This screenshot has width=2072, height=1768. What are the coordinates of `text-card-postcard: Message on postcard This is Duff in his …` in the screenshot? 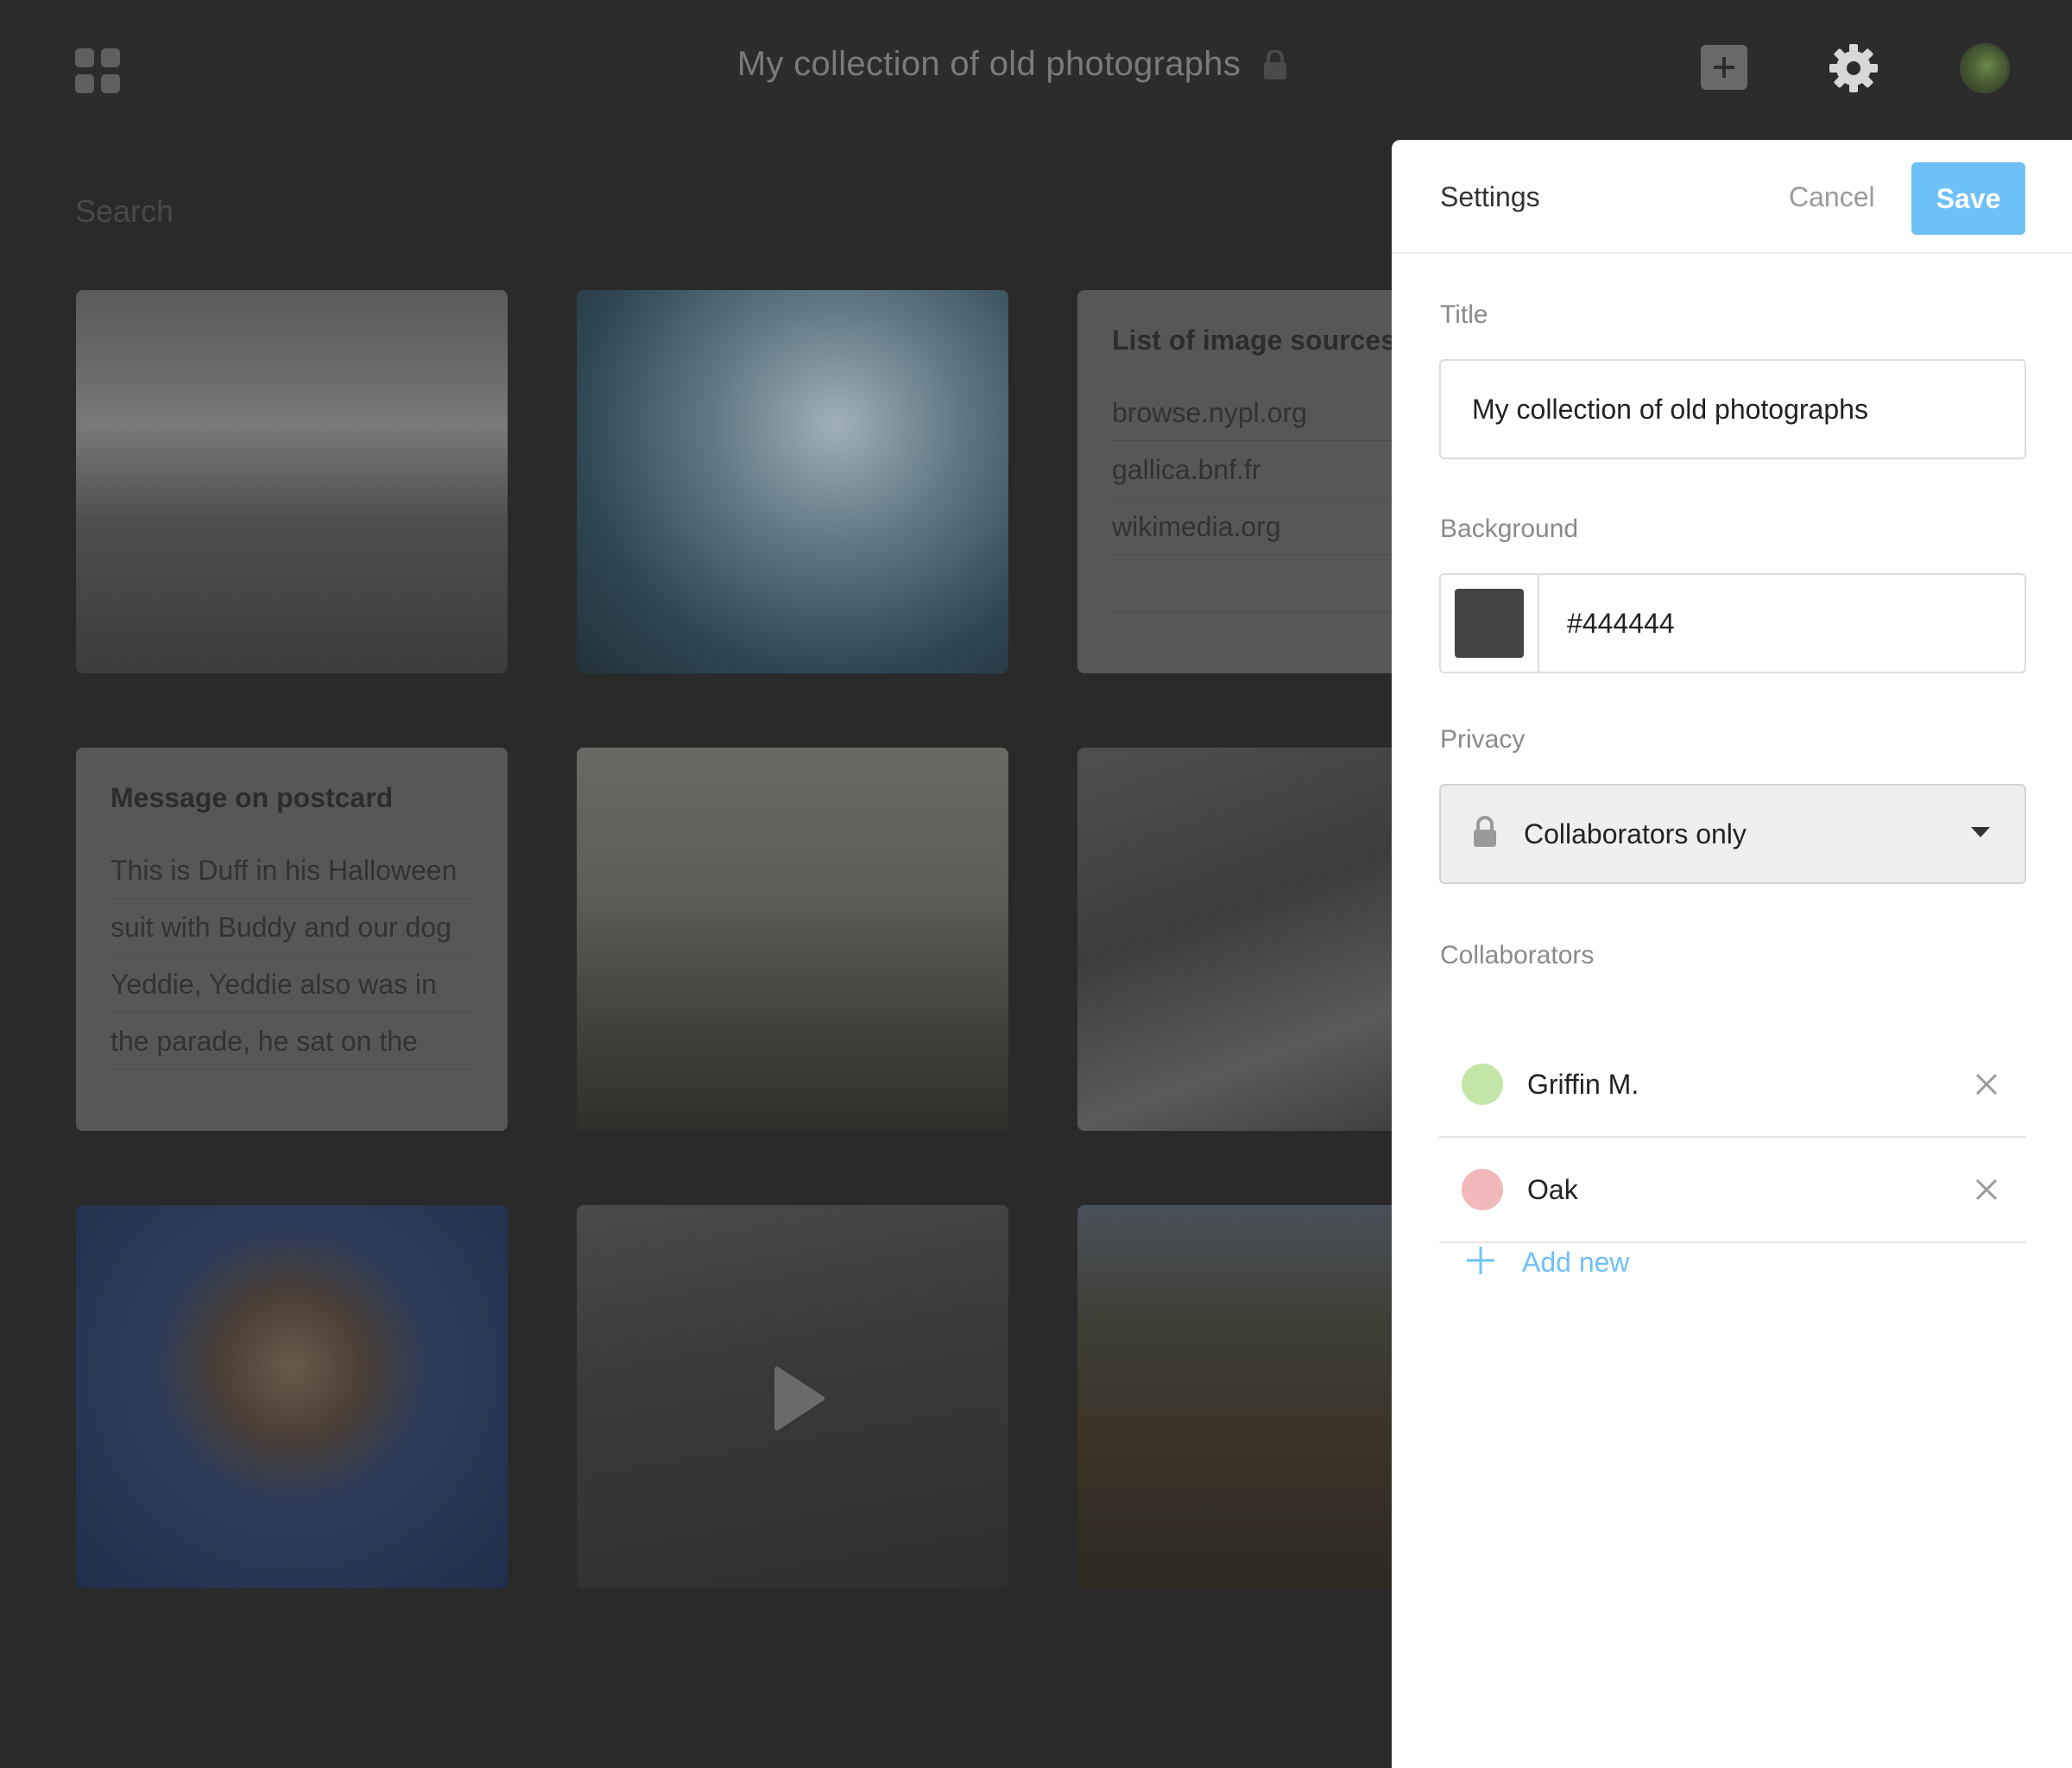 It's located at (292, 939).